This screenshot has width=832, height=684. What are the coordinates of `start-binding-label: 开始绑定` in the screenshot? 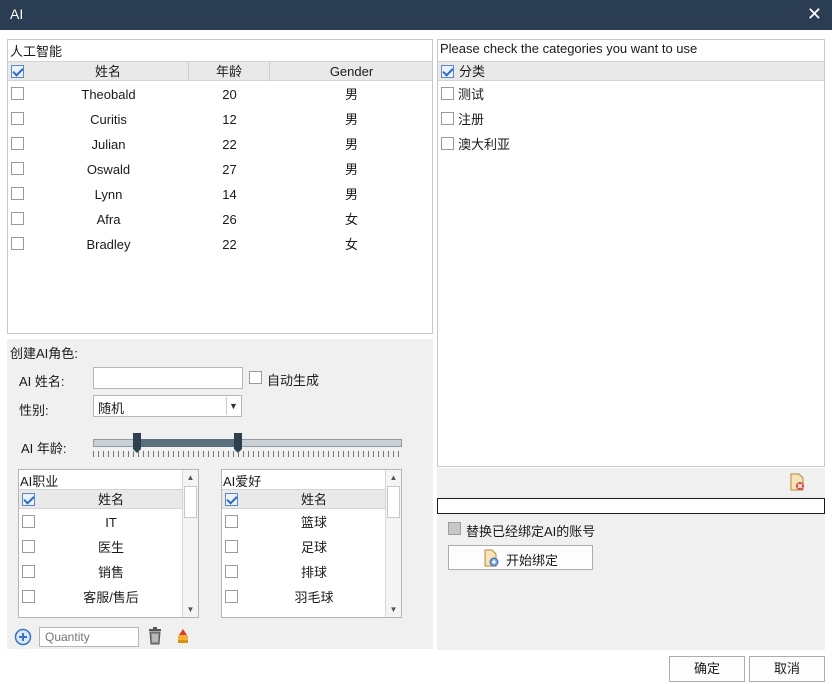 It's located at (532, 560).